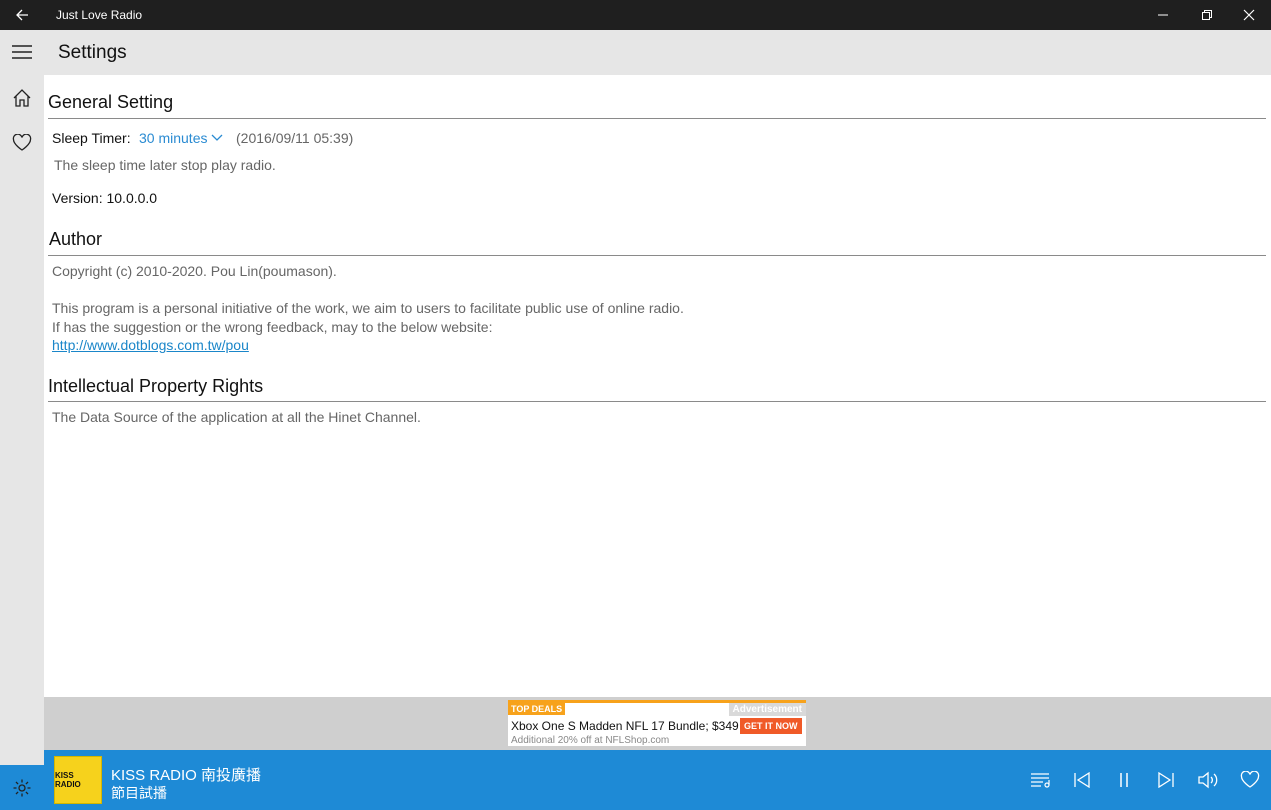 Image resolution: width=1271 pixels, height=810 pixels. I want to click on nav-settings-button, so click(22, 787).